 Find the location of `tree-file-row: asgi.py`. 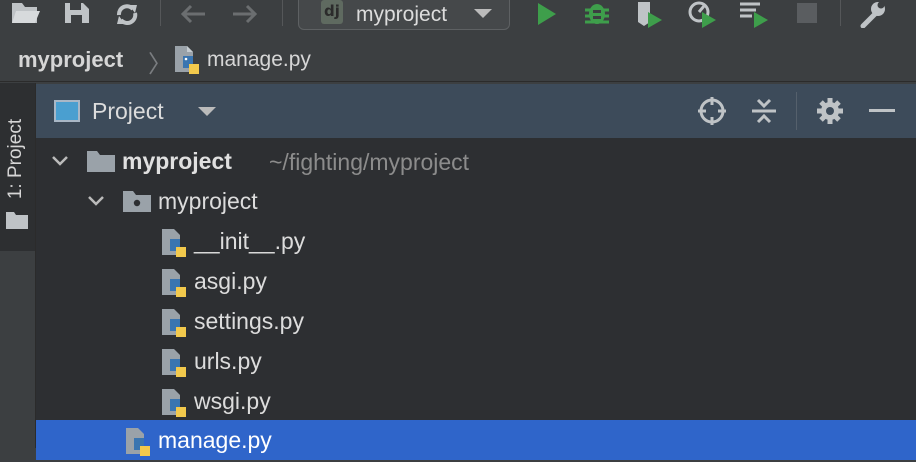

tree-file-row: asgi.py is located at coordinates (476, 281).